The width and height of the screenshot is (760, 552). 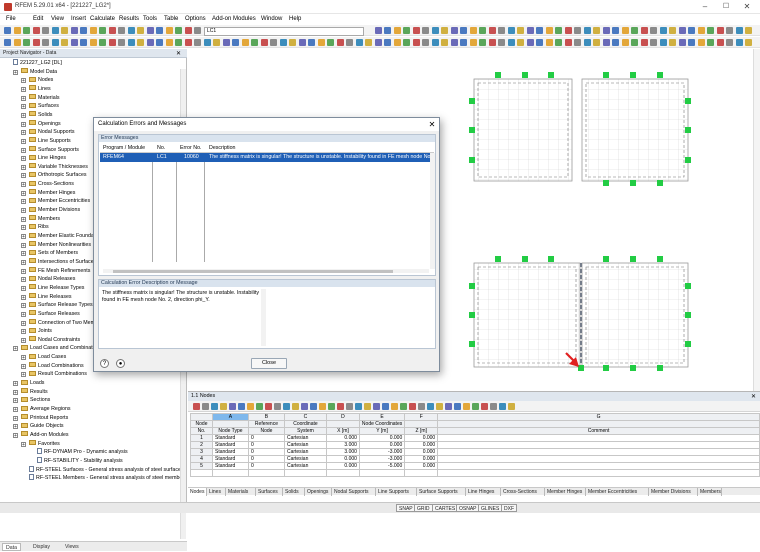 I want to click on table-tab: Materials, so click(x=241, y=492).